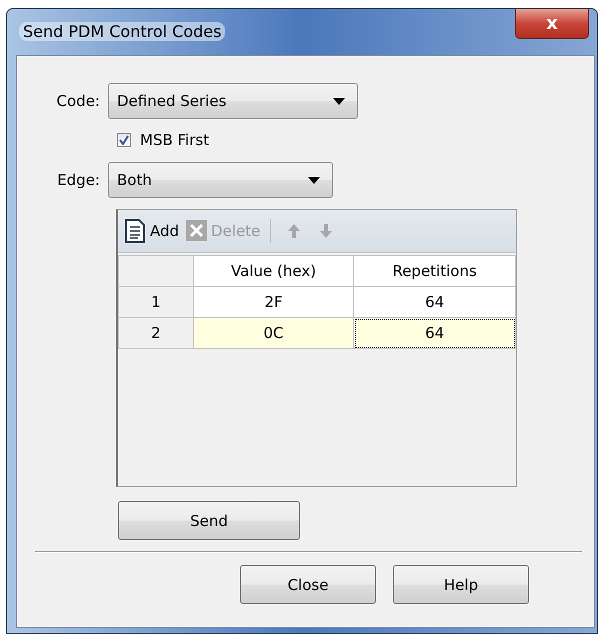  Describe the element at coordinates (461, 584) in the screenshot. I see `dialog-button: Help` at that location.